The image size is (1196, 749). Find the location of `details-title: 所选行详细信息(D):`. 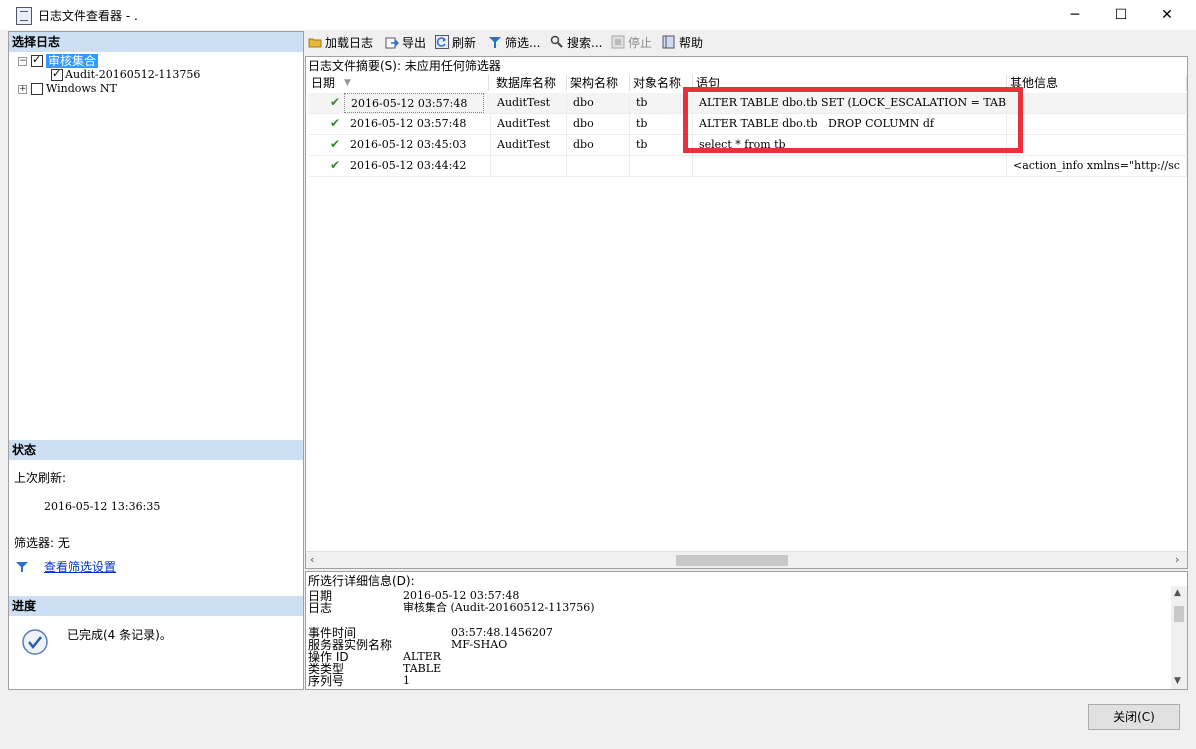

details-title: 所选行详细信息(D): is located at coordinates (361, 581).